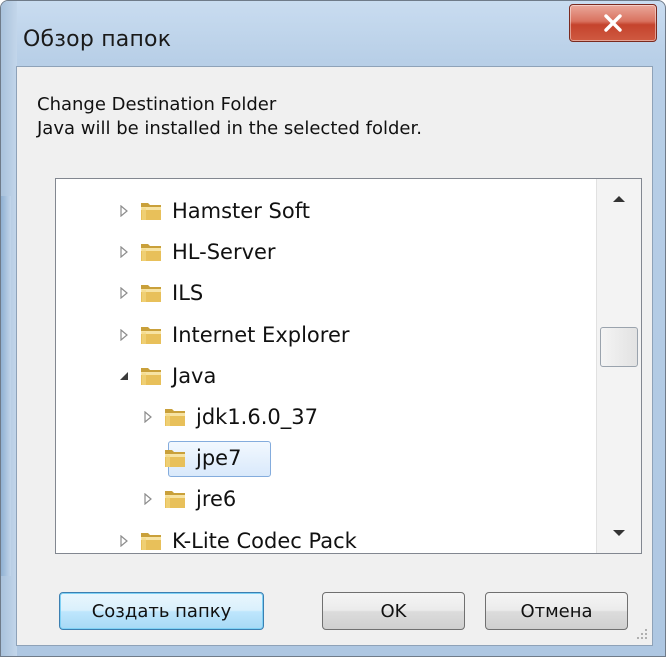  What do you see at coordinates (124, 376) in the screenshot?
I see `collapse-arrow-icon` at bounding box center [124, 376].